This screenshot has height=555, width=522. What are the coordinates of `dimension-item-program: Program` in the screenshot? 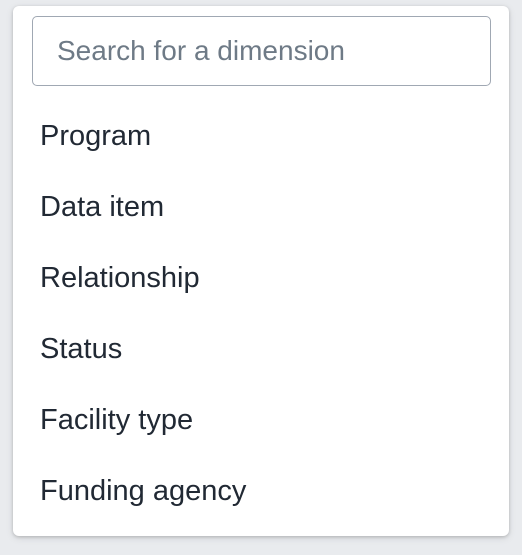 It's located at (261, 136).